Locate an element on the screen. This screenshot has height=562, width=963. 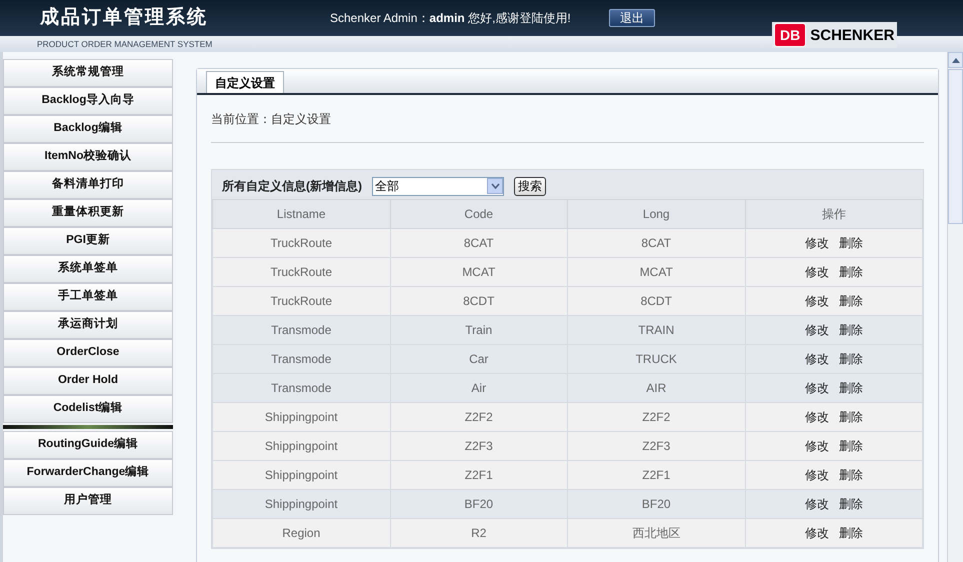
sidebar-item: Codelist编辑 is located at coordinates (88, 409).